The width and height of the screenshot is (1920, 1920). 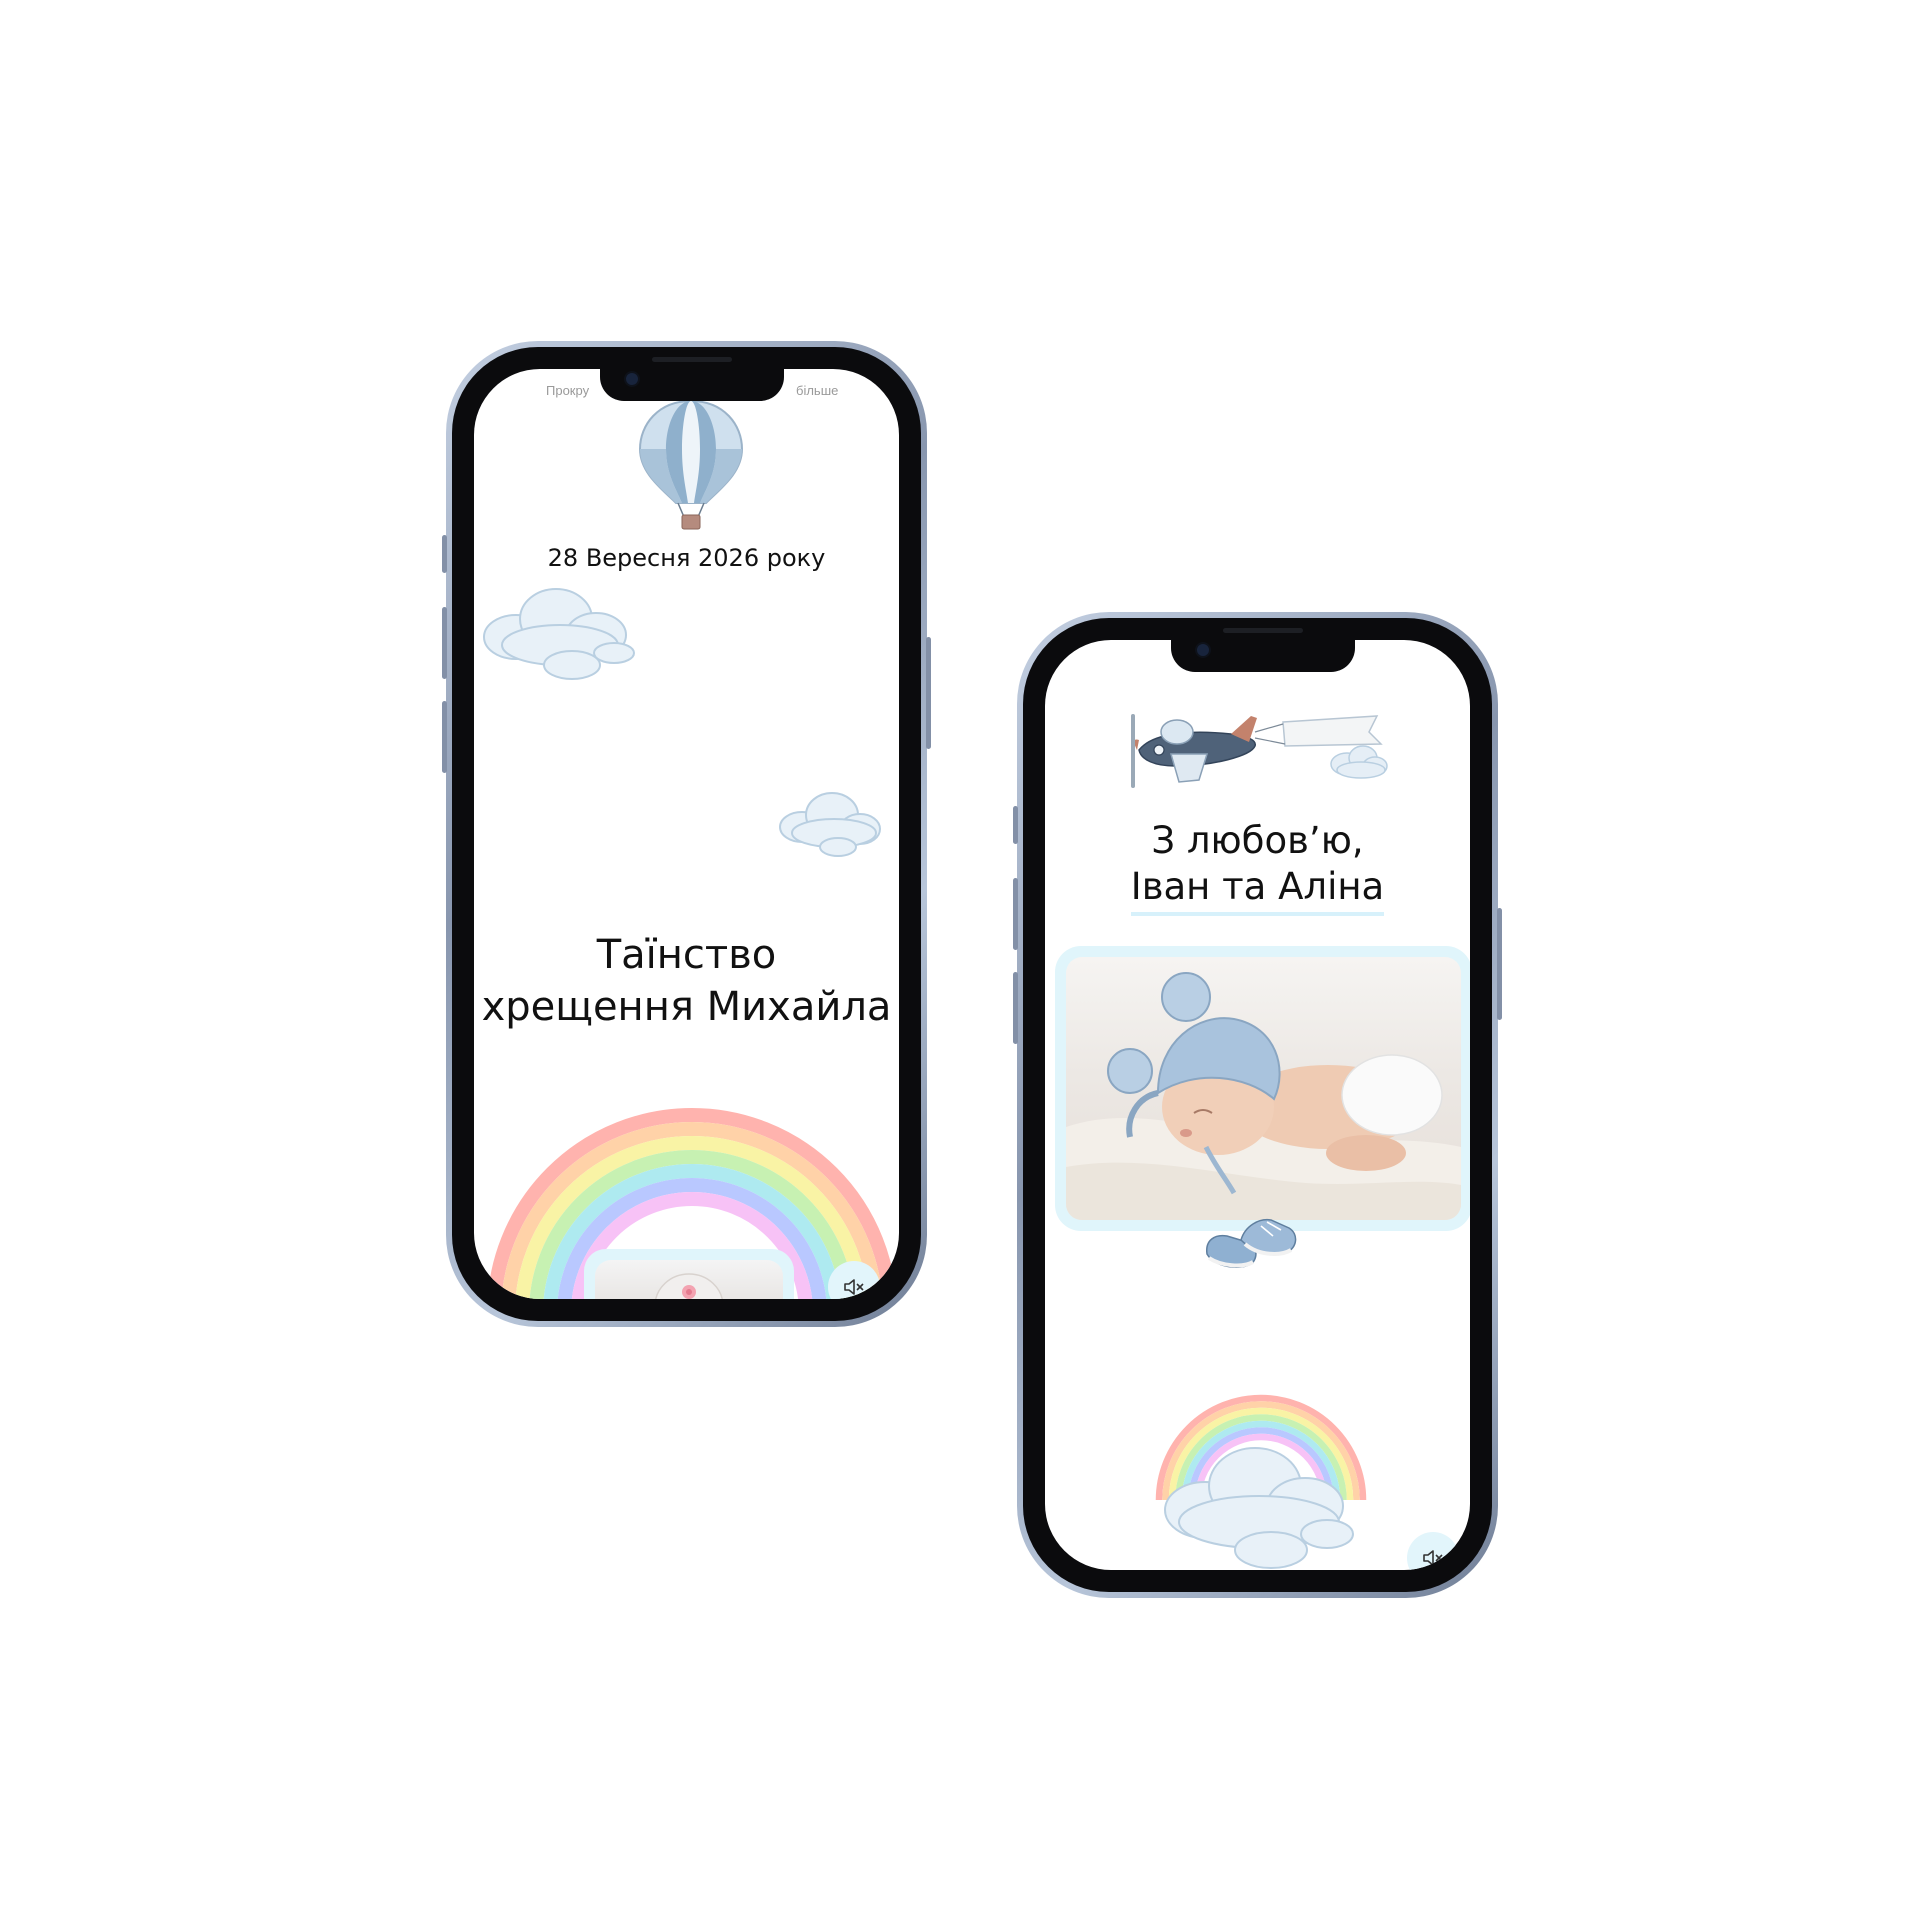 I want to click on scroll-hint-right: більше, so click(x=817, y=390).